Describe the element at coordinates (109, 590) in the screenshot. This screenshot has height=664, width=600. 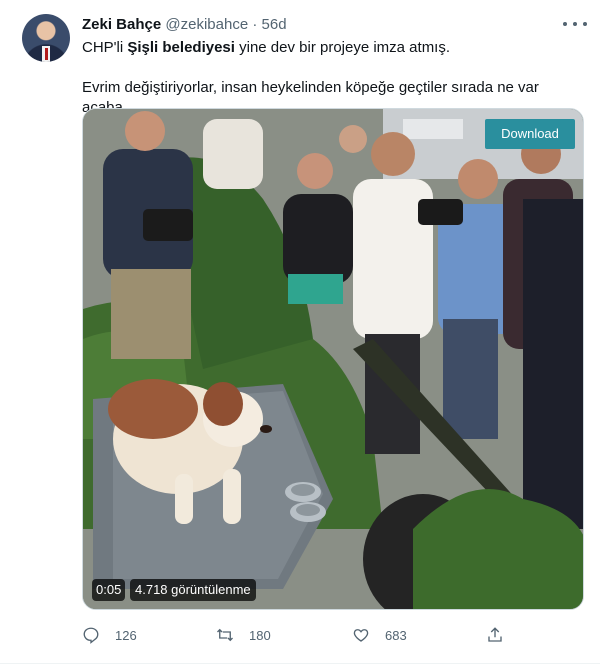
I see `video-time: 0:05` at that location.